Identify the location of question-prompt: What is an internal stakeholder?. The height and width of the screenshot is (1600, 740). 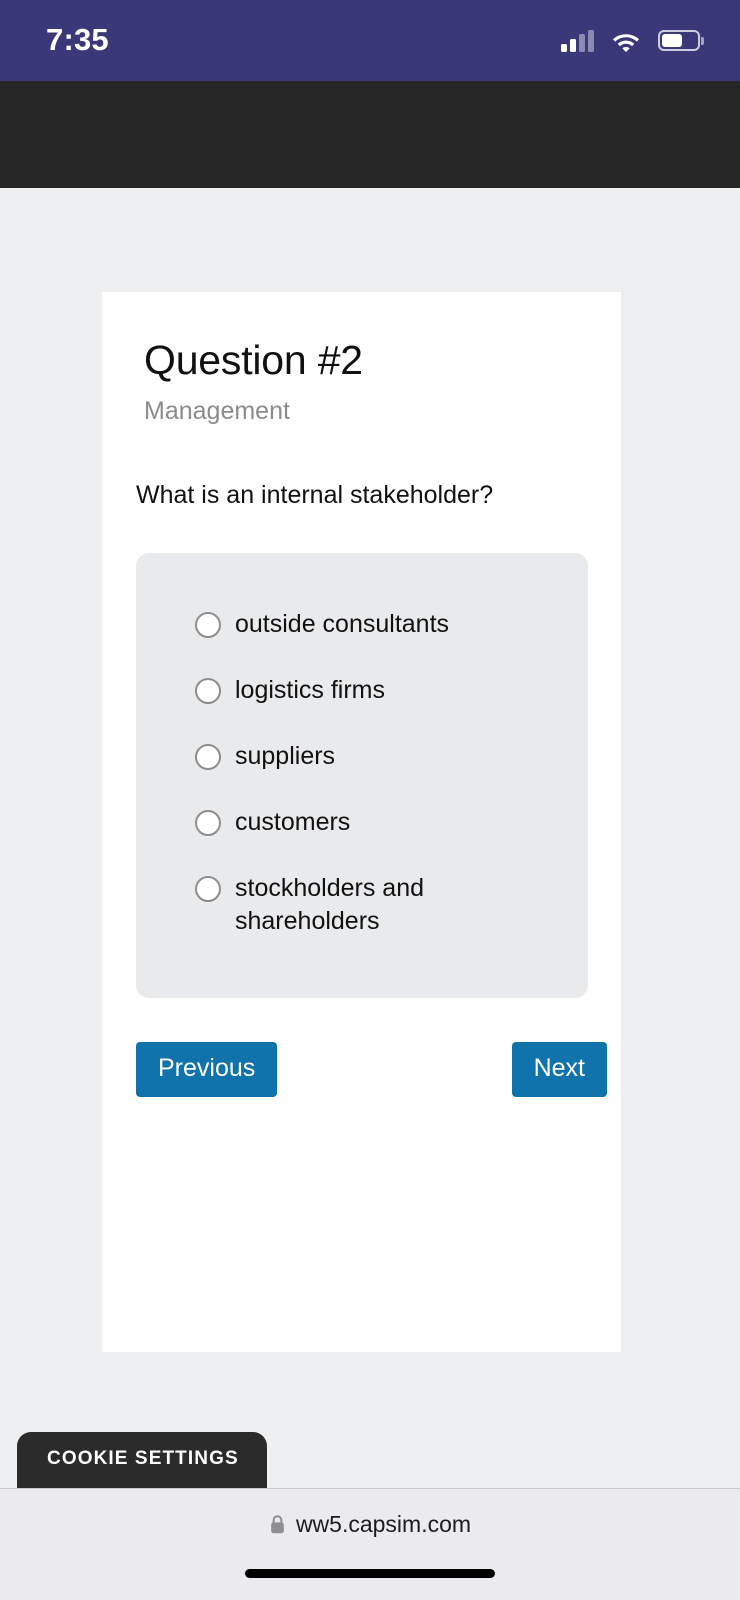
(315, 494).